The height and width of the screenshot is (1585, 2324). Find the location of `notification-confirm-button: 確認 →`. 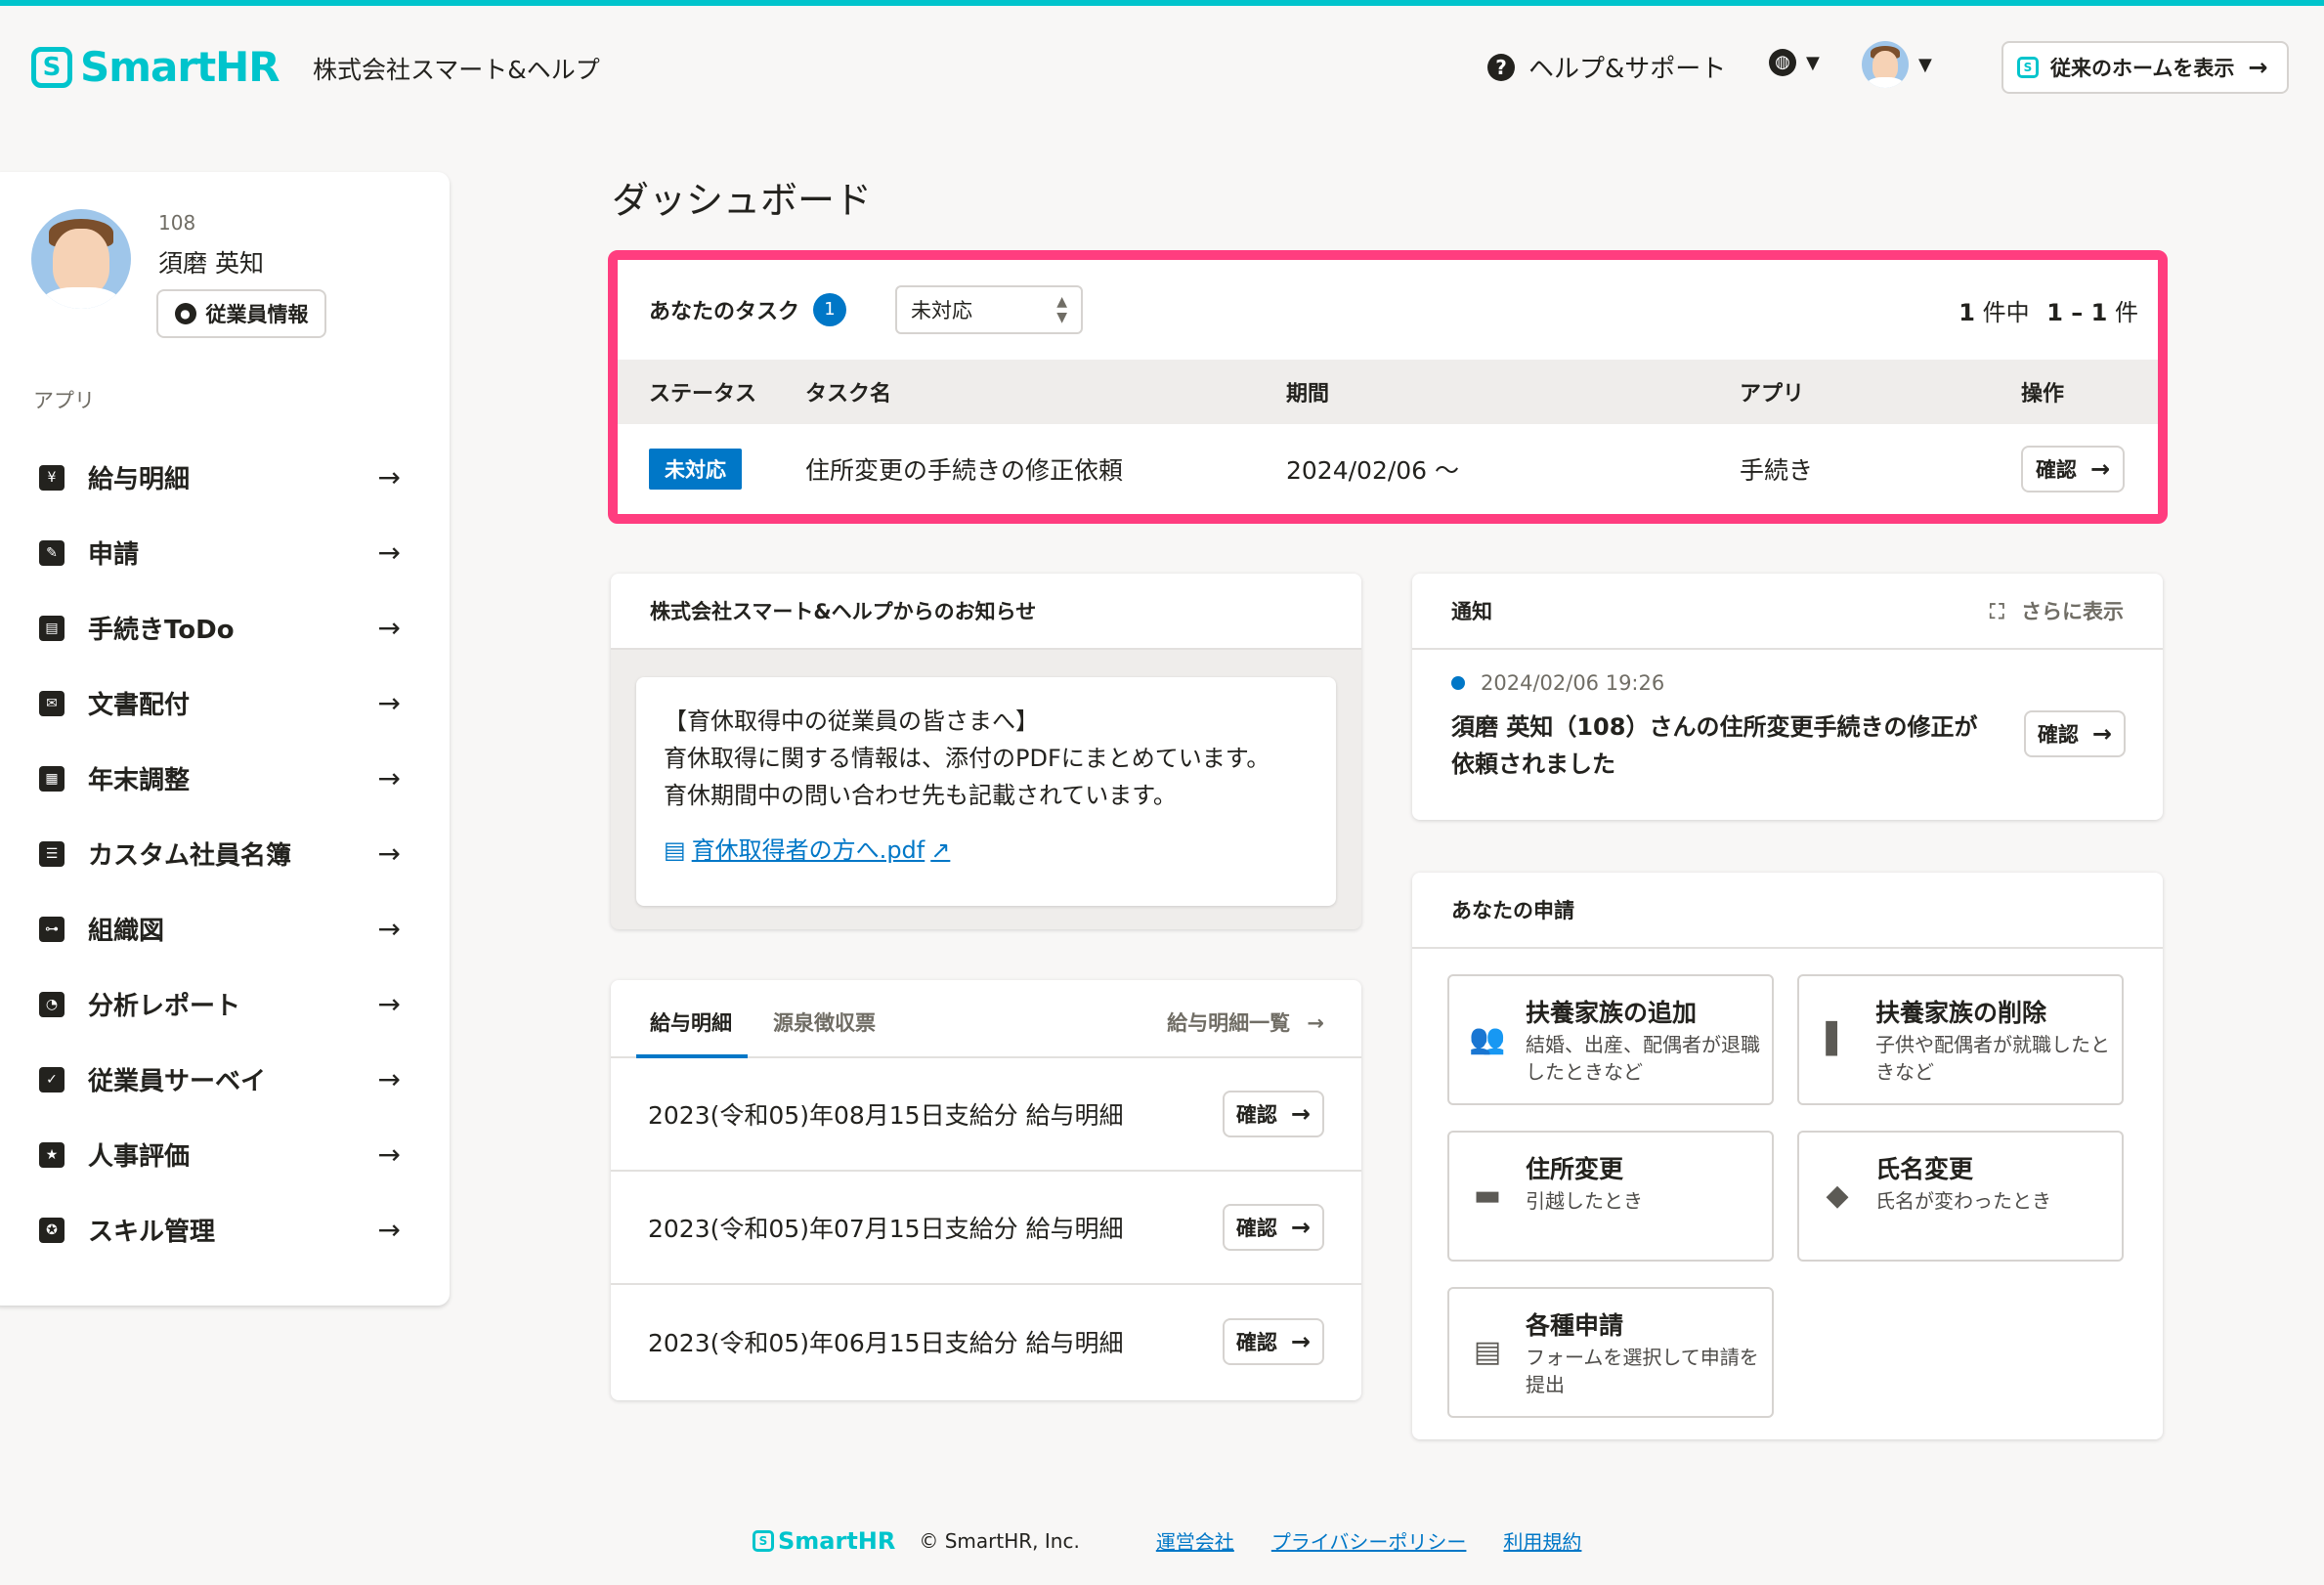

notification-confirm-button: 確認 → is located at coordinates (2074, 733).